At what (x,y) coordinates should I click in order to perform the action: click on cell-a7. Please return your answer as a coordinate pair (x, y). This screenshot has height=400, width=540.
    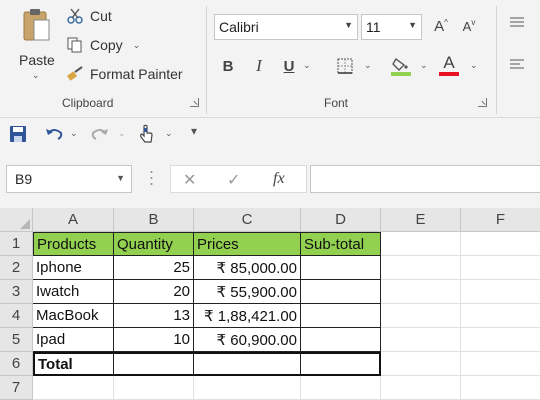
    Looking at the image, I should click on (73, 388).